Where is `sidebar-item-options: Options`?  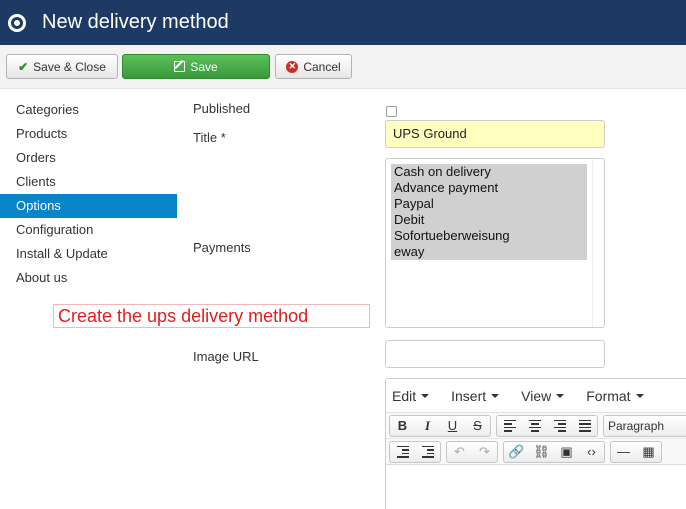
sidebar-item-options: Options is located at coordinates (88, 206).